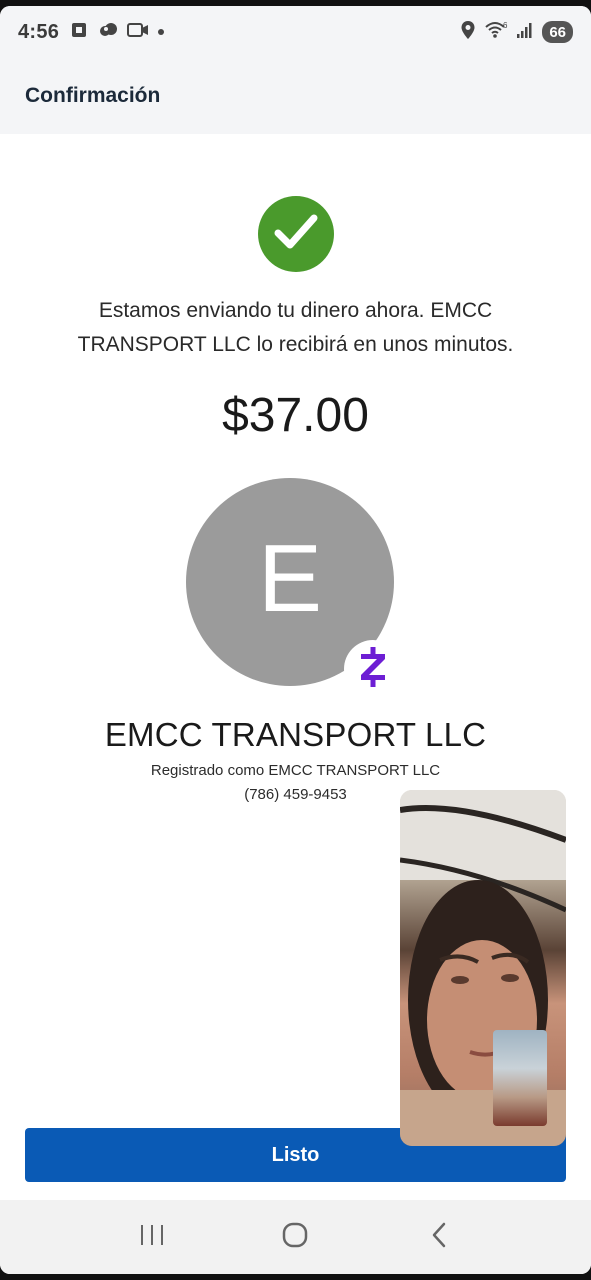  What do you see at coordinates (468, 32) in the screenshot?
I see `location-icon` at bounding box center [468, 32].